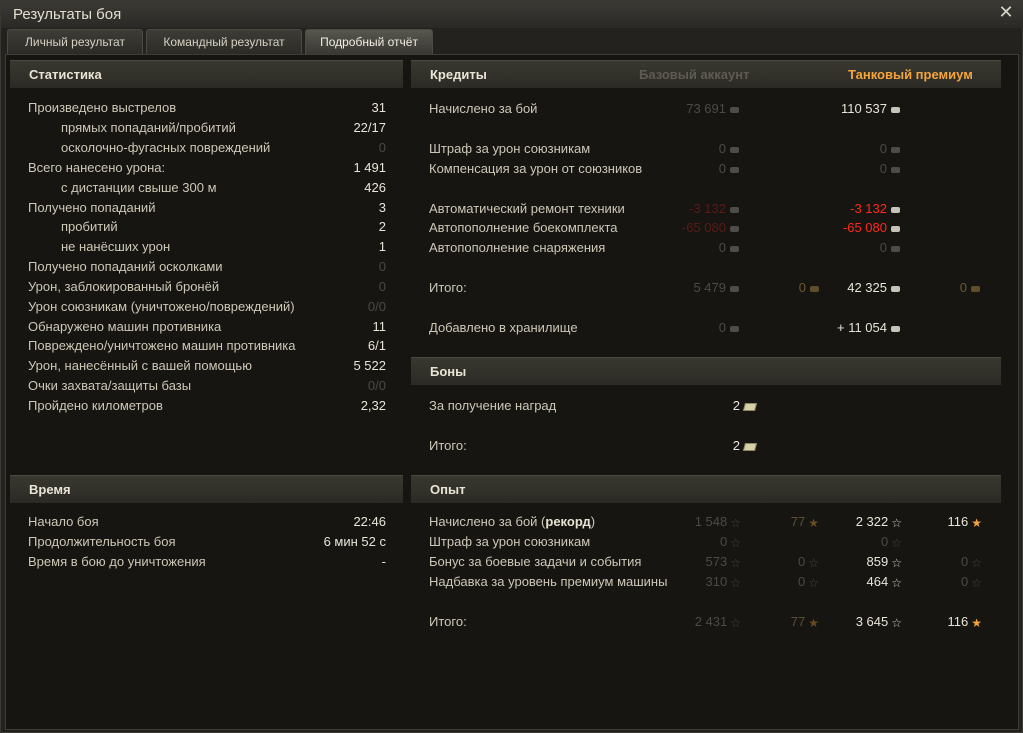 The width and height of the screenshot is (1023, 733). What do you see at coordinates (207, 386) in the screenshot?
I see `stat-row: Очки захвата/защиты базы 0/0` at bounding box center [207, 386].